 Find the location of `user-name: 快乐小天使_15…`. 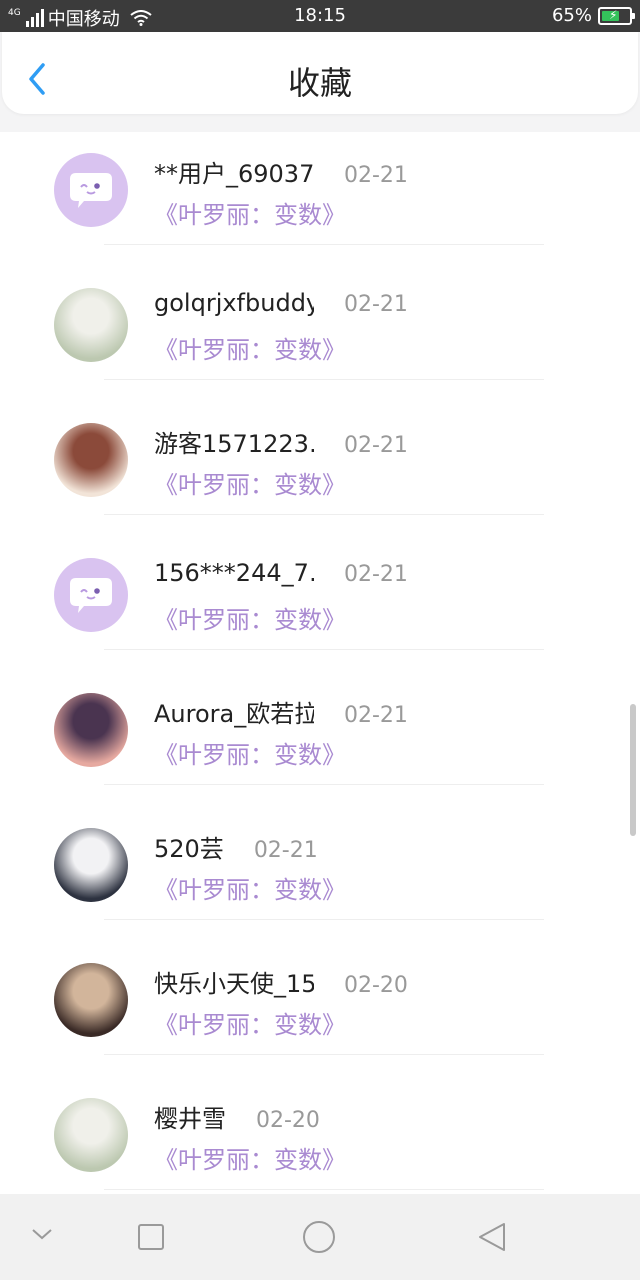

user-name: 快乐小天使_15… is located at coordinates (234, 984).